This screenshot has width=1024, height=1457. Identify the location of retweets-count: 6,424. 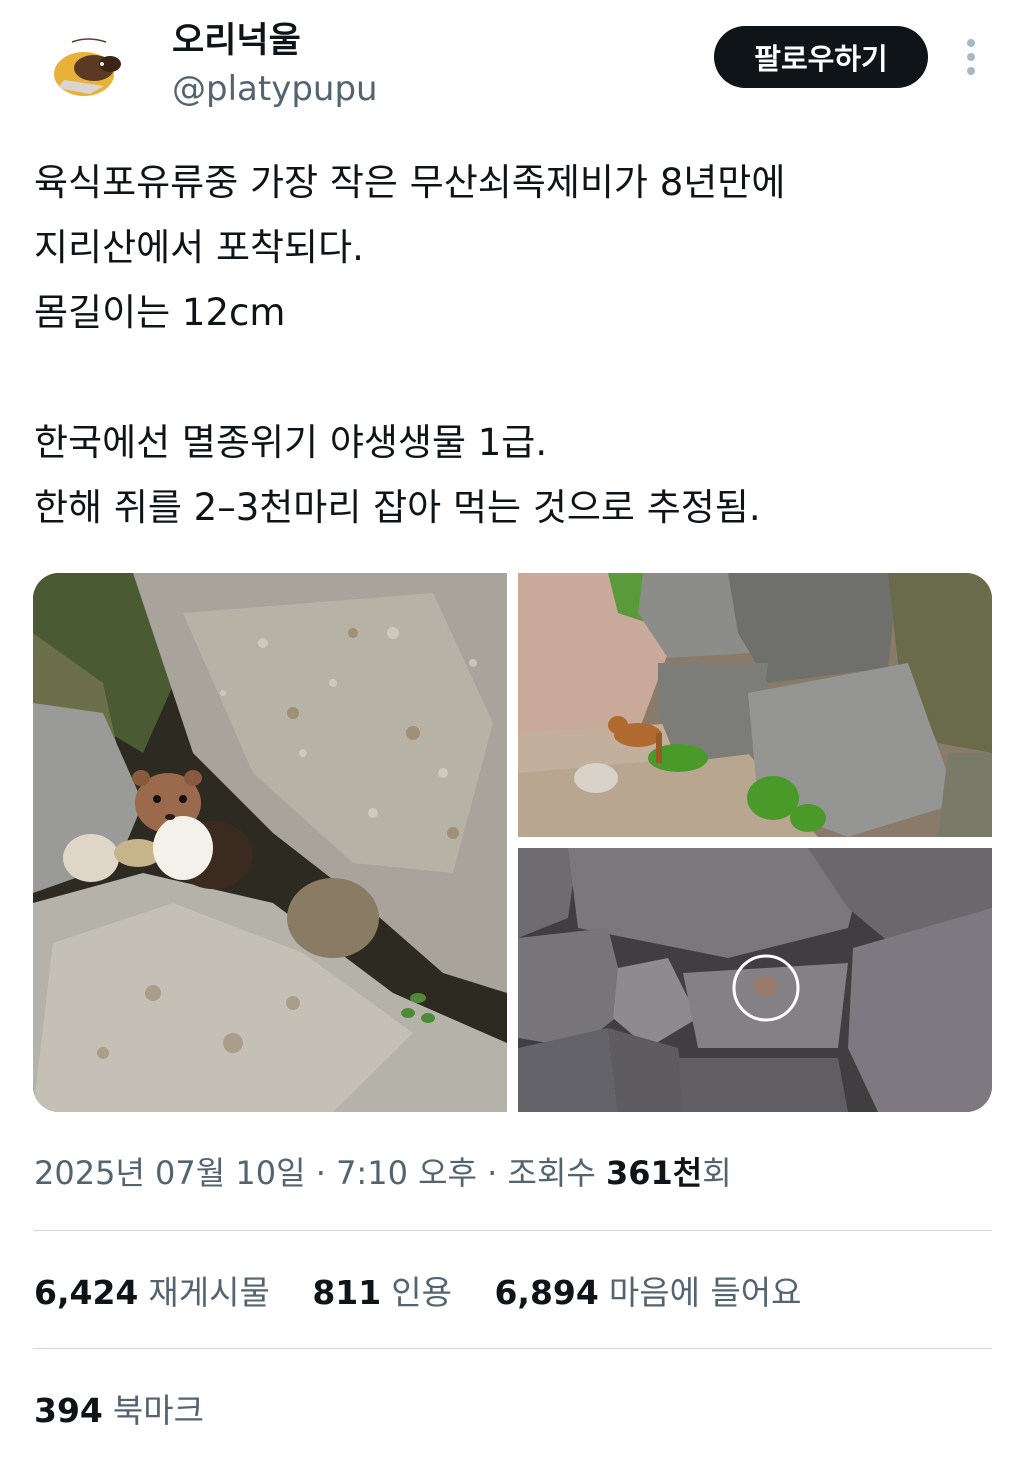
(86, 1292).